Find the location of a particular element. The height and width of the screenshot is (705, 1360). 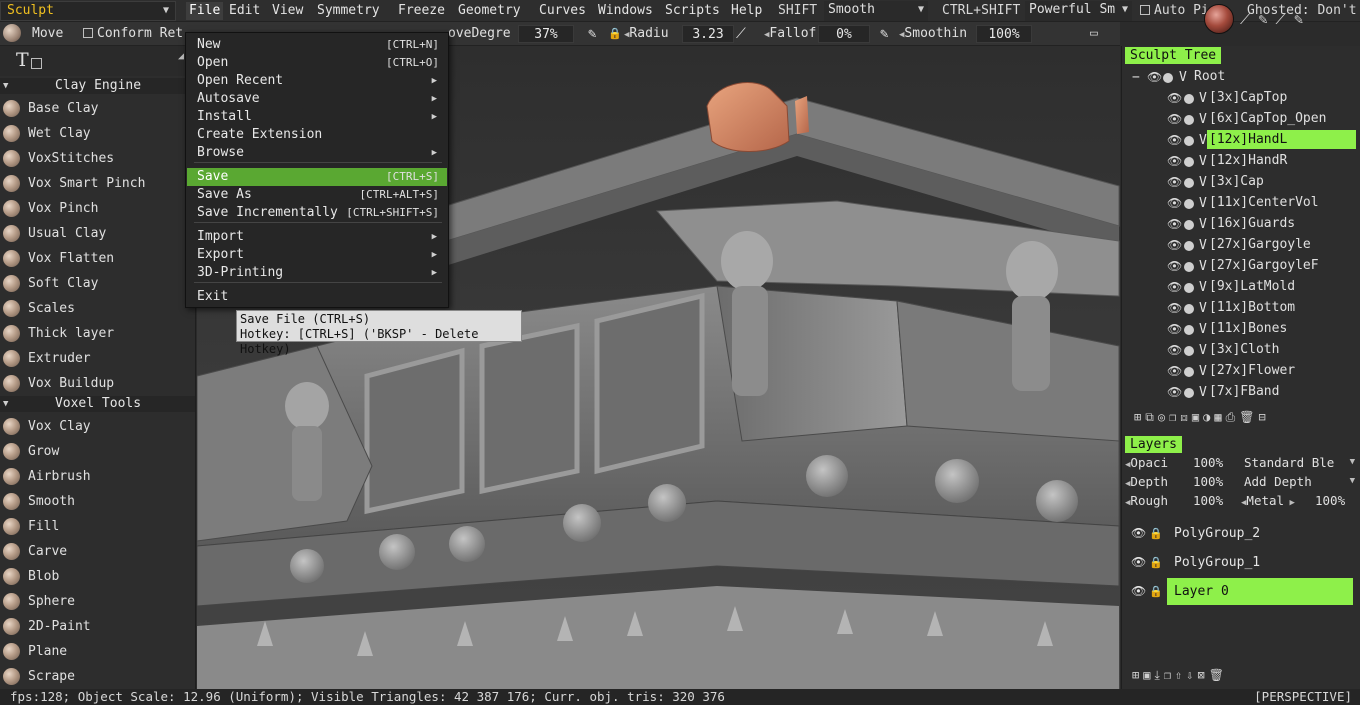

view-mode-label: [PERSPECTIVE] is located at coordinates (1303, 697).